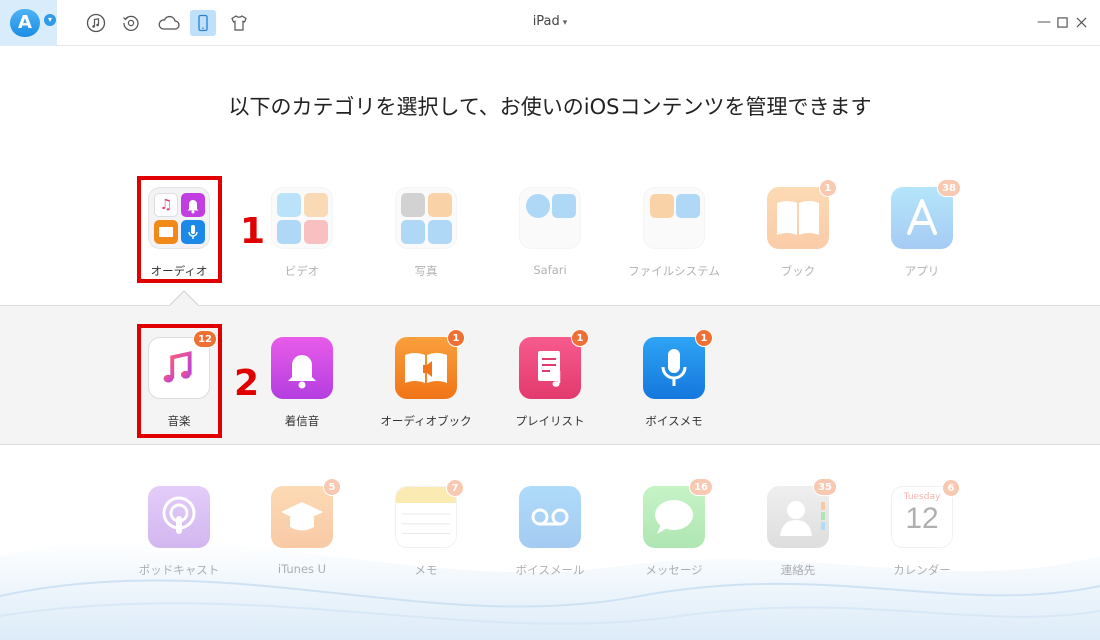 Image resolution: width=1100 pixels, height=640 pixels. I want to click on category-itunes-u: 5 iTunes U, so click(302, 527).